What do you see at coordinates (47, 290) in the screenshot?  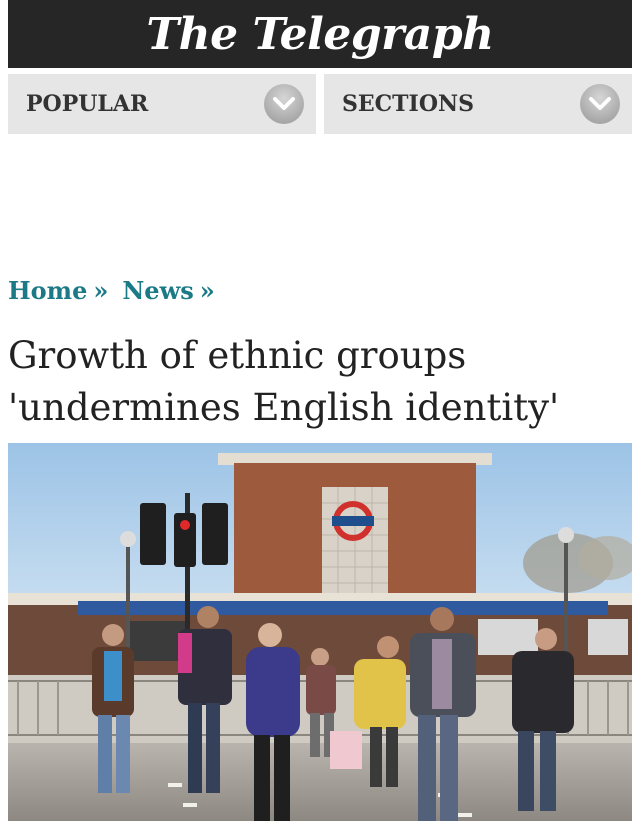 I see `breadcrumb-home: Home` at bounding box center [47, 290].